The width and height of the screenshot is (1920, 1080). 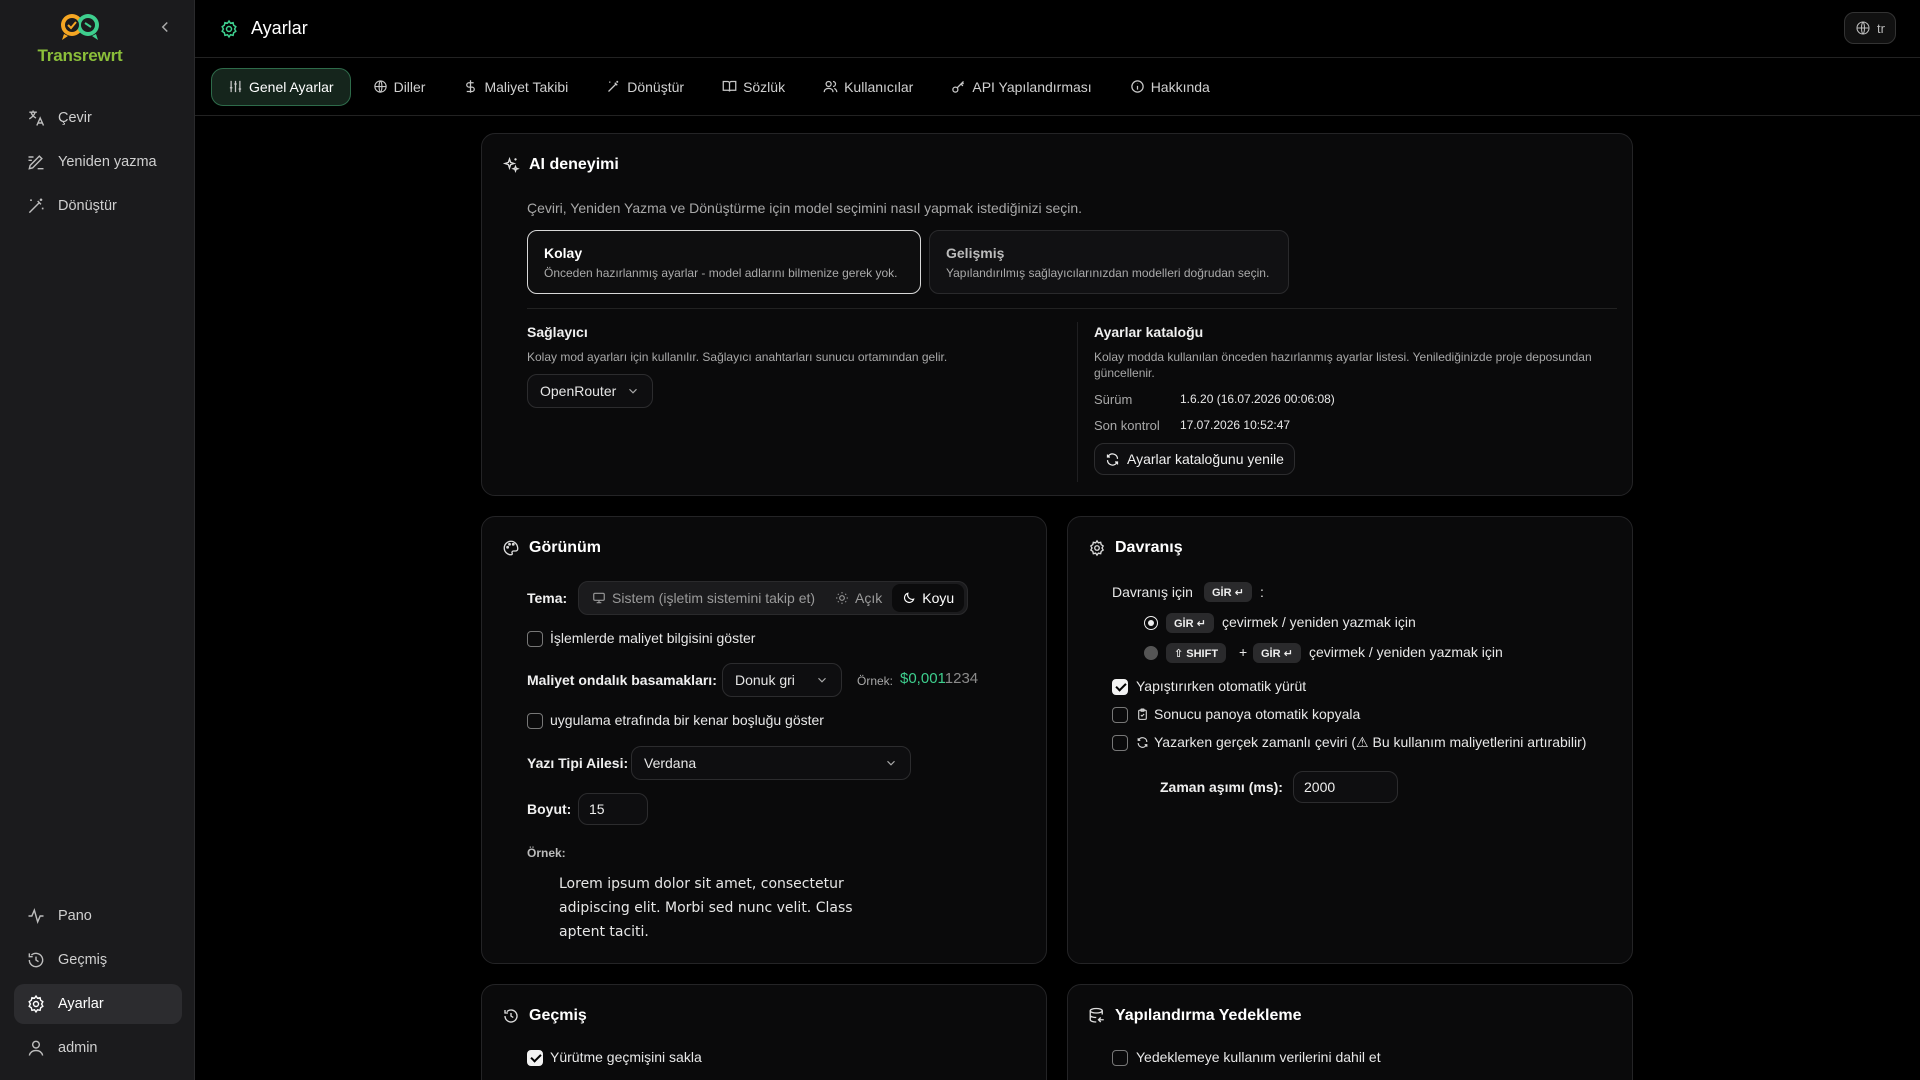 I want to click on theme-option-dark: Koyu, so click(x=928, y=598).